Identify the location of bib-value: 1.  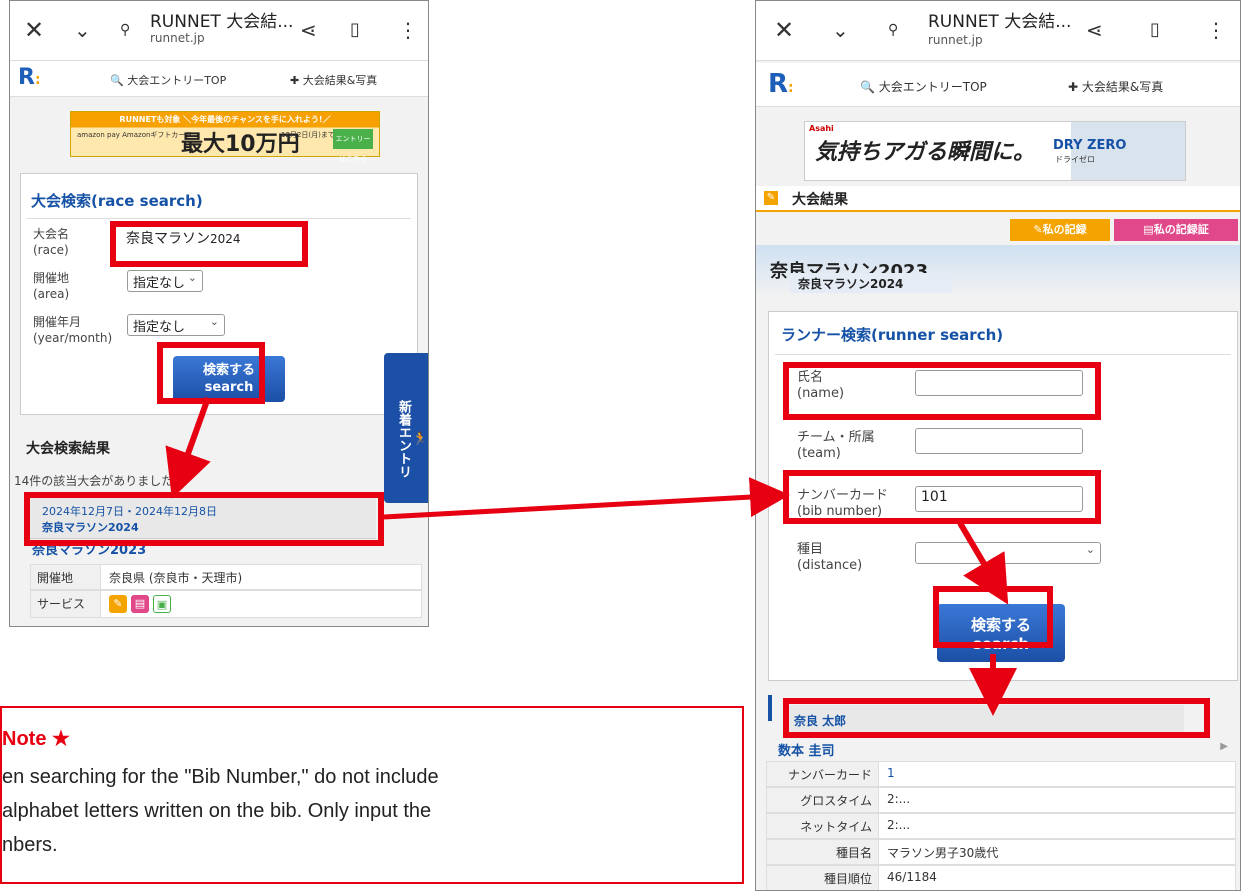
(891, 773).